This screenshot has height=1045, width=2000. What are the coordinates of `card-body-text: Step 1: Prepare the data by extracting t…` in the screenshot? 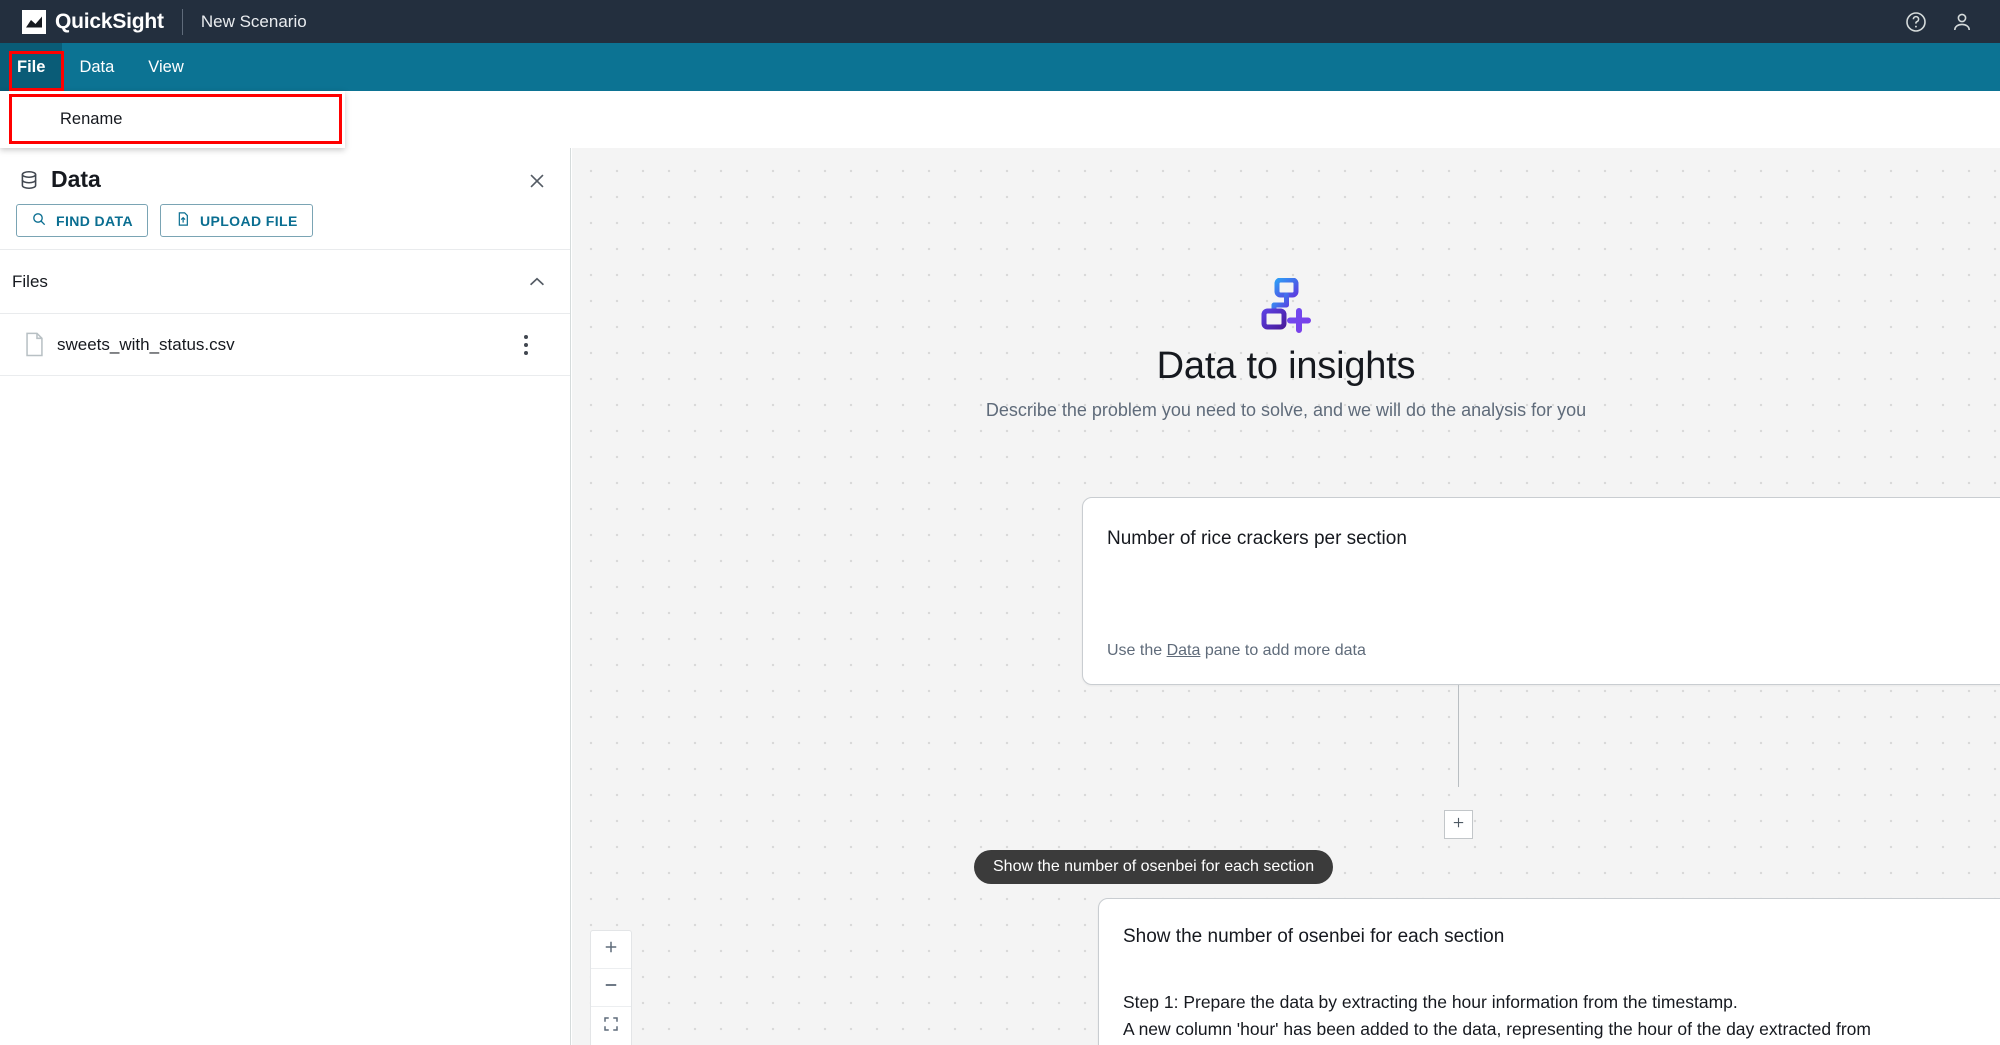 It's located at (1561, 1017).